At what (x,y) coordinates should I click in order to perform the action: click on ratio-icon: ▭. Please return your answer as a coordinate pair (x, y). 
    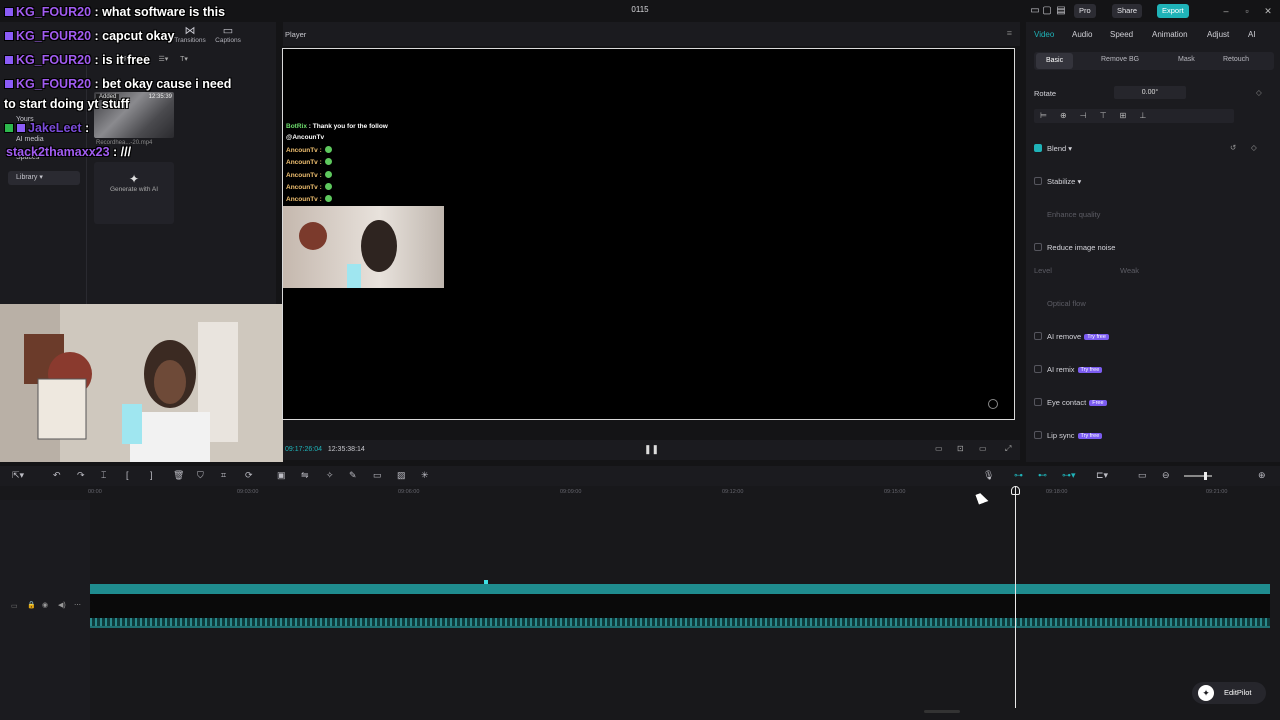
    Looking at the image, I should click on (983, 448).